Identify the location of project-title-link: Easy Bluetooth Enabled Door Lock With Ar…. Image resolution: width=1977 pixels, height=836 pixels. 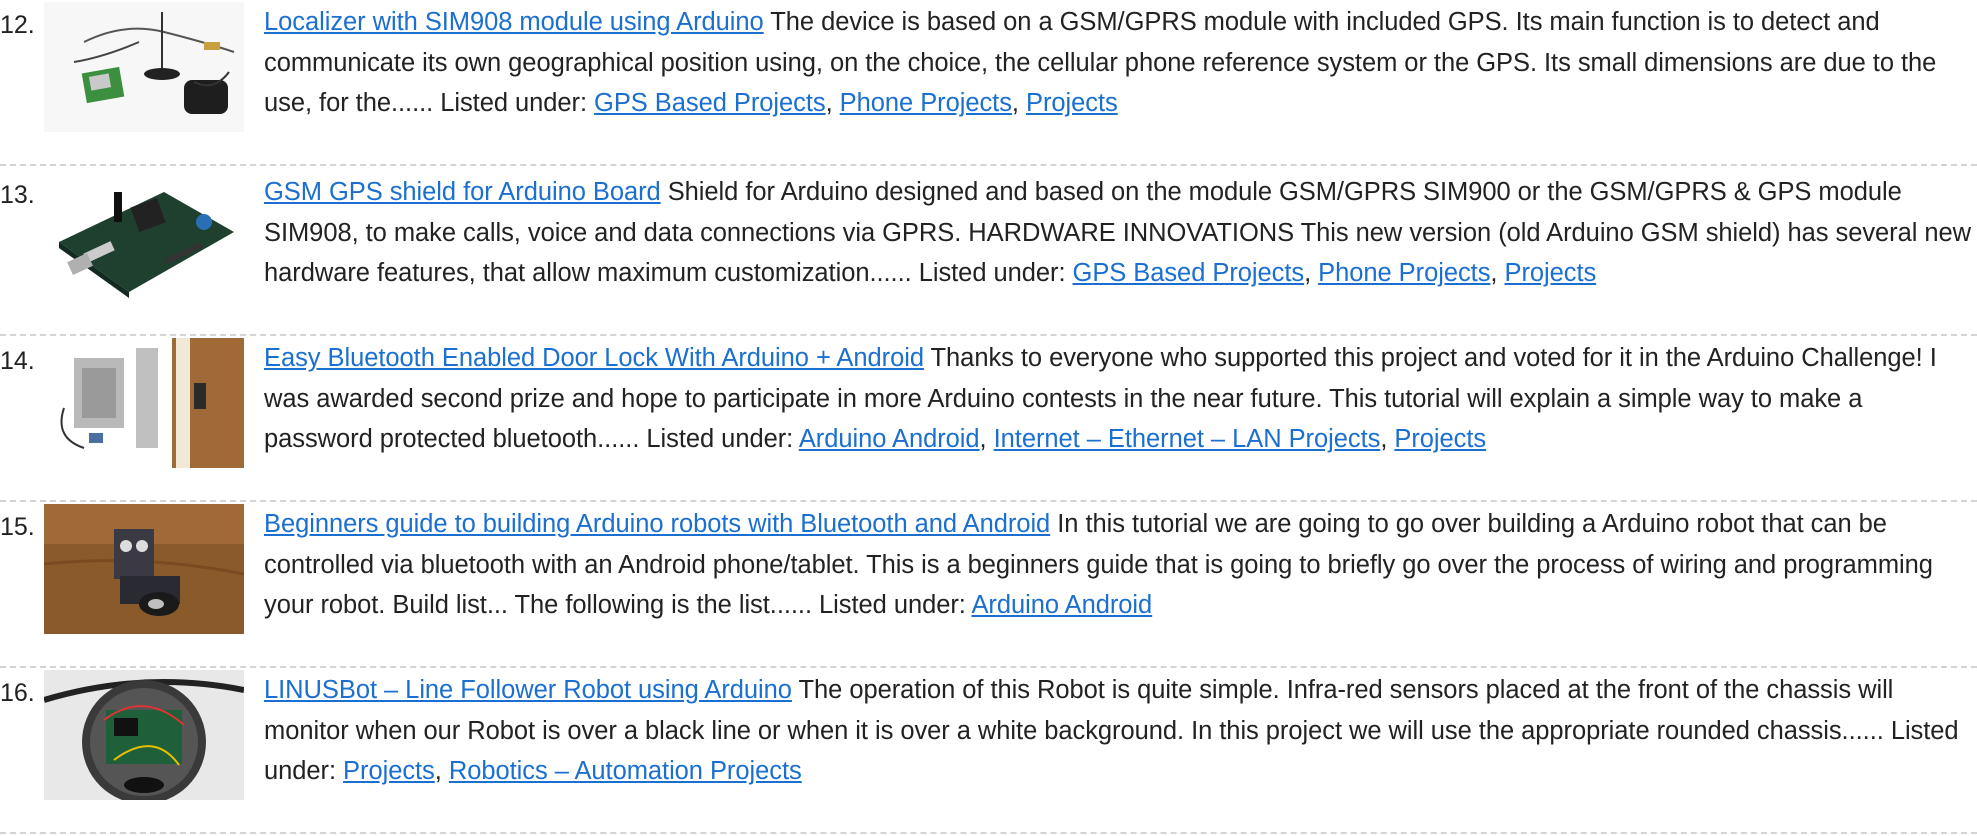
(594, 358).